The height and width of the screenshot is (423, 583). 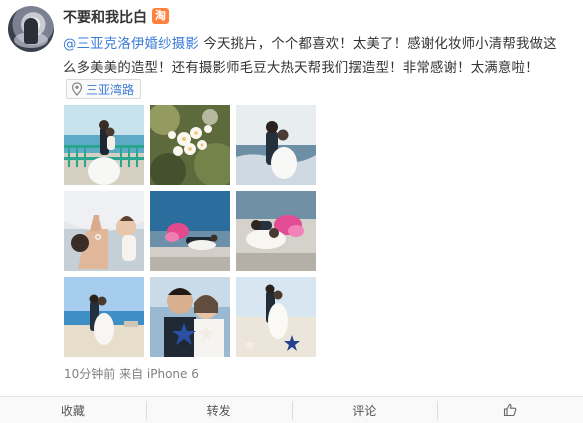 What do you see at coordinates (110, 89) in the screenshot?
I see `location-label: 三亚湾路` at bounding box center [110, 89].